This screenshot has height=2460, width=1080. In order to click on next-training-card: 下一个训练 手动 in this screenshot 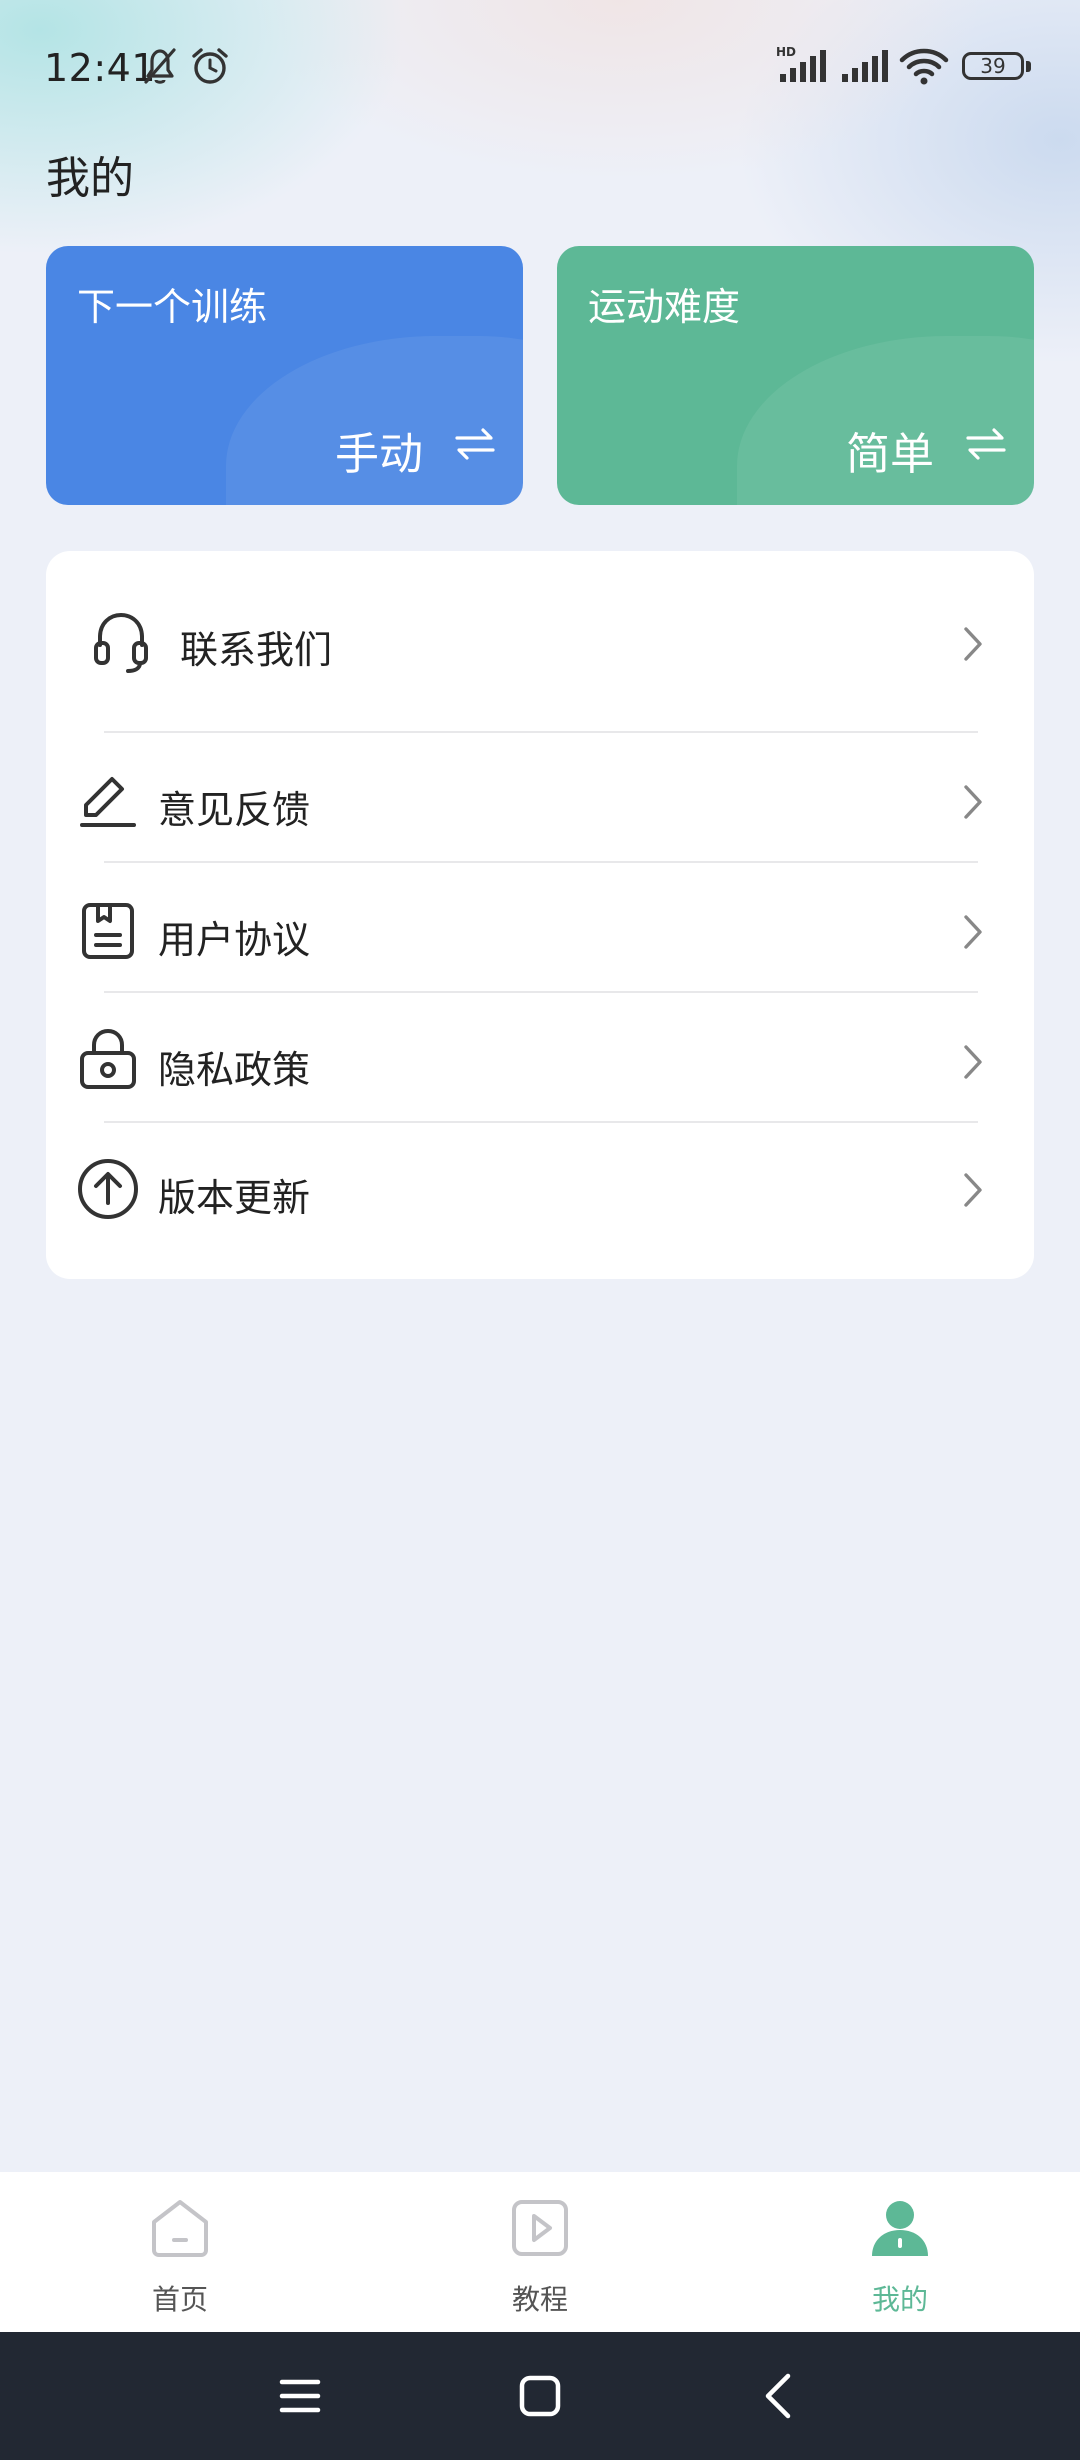, I will do `click(284, 375)`.